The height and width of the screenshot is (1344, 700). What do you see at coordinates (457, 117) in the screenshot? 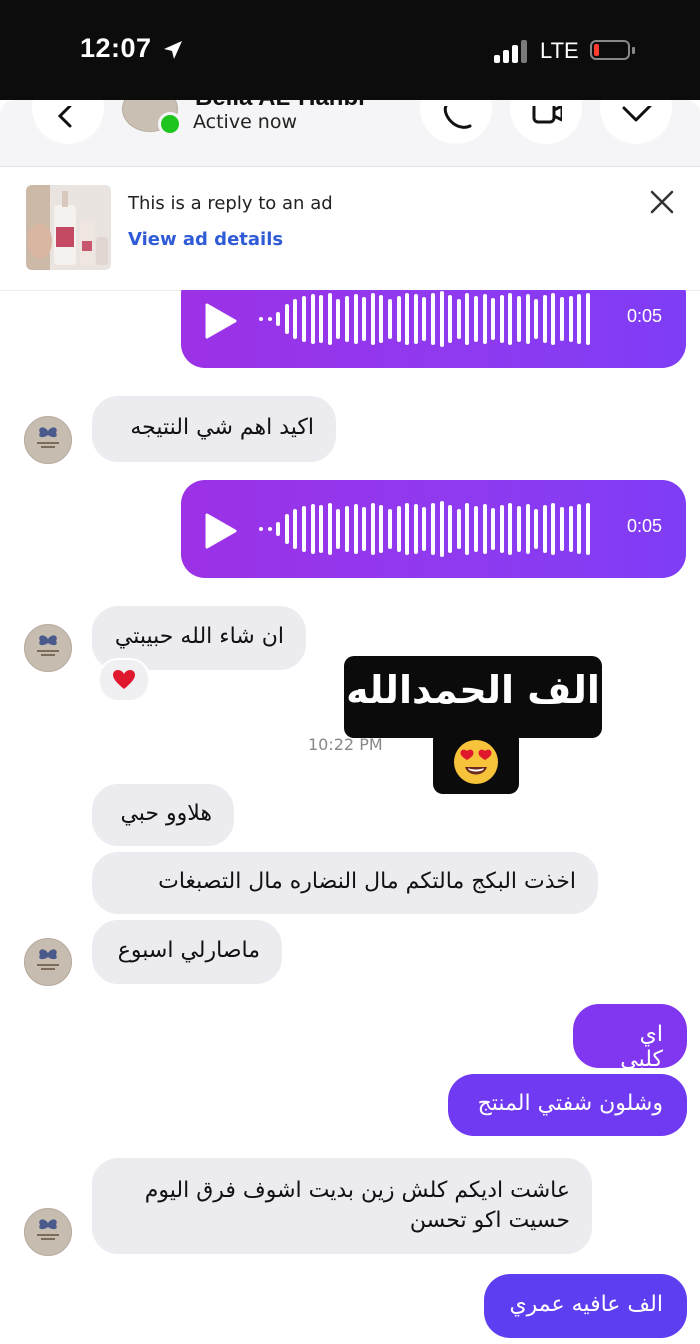
I see `phone-icon` at bounding box center [457, 117].